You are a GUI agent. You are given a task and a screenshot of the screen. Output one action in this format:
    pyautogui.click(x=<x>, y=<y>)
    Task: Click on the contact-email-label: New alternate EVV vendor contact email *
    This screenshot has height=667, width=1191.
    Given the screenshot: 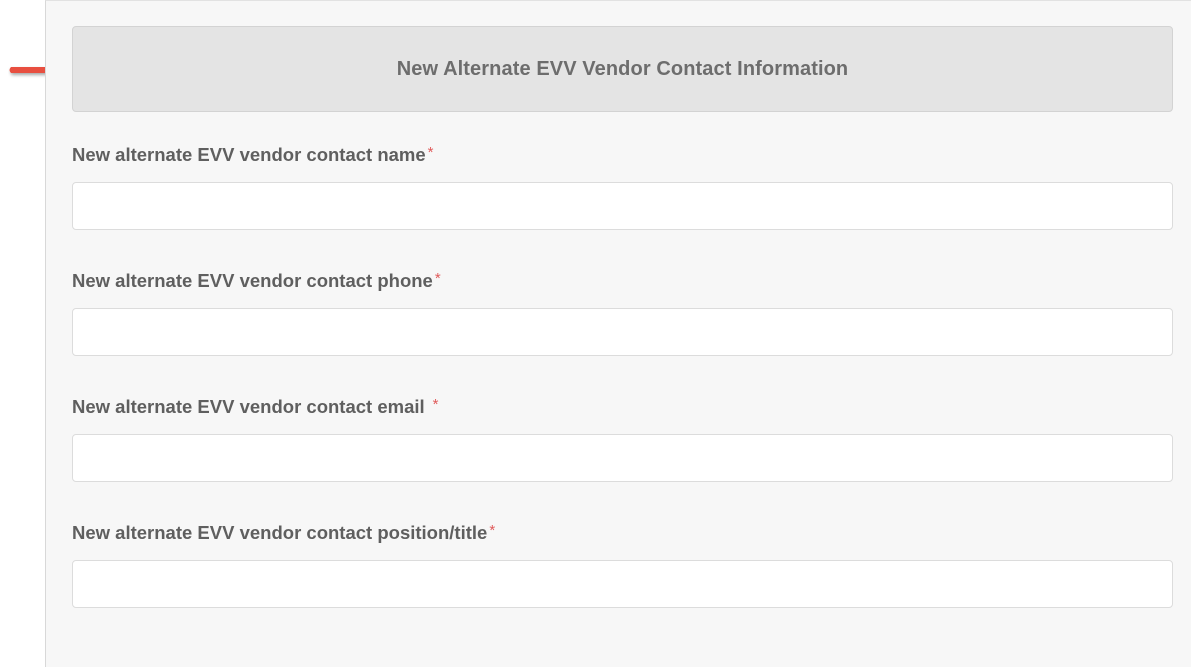 What is the action you would take?
    pyautogui.click(x=255, y=406)
    